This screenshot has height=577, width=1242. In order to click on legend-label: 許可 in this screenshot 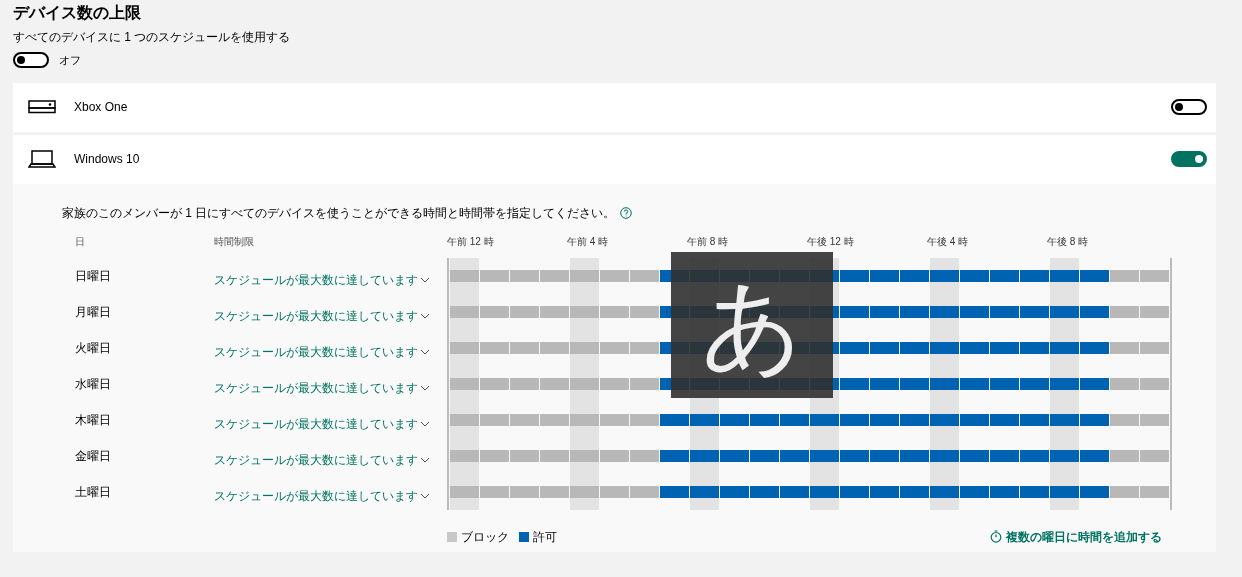, I will do `click(545, 537)`.